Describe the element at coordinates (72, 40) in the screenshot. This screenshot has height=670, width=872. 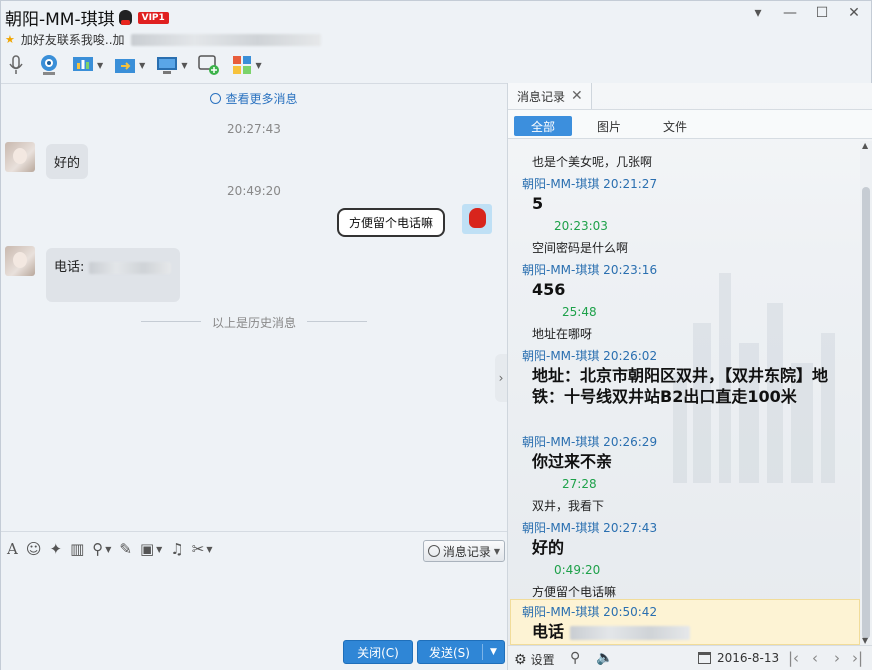
I see `signature-text: 加好友联系我唆..加` at that location.